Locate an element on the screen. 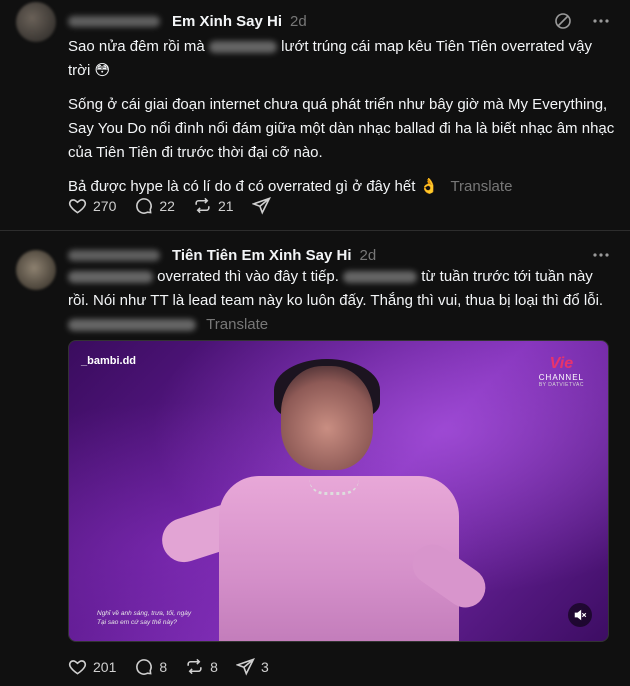 The width and height of the screenshot is (630, 686). mute-toggle is located at coordinates (580, 615).